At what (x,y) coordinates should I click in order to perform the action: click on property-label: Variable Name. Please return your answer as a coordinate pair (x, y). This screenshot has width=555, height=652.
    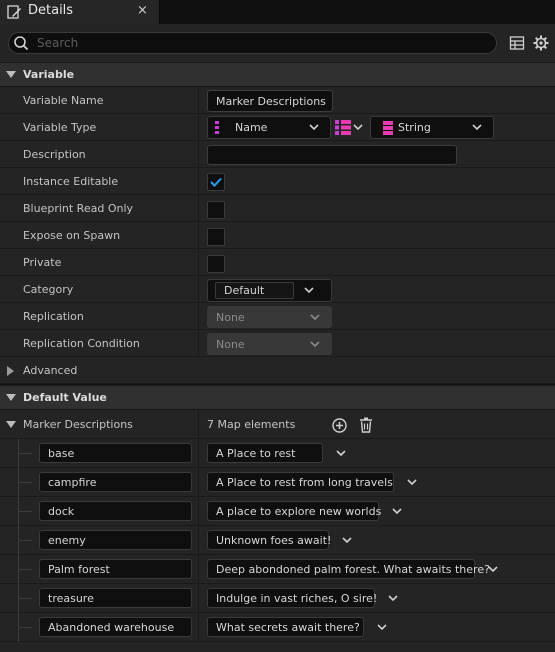
    Looking at the image, I should click on (63, 100).